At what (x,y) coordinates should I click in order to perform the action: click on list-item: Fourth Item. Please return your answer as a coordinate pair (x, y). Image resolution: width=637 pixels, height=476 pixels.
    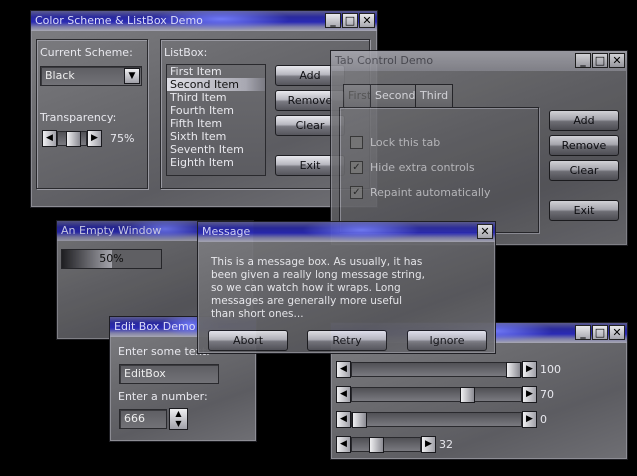
    Looking at the image, I should click on (216, 110).